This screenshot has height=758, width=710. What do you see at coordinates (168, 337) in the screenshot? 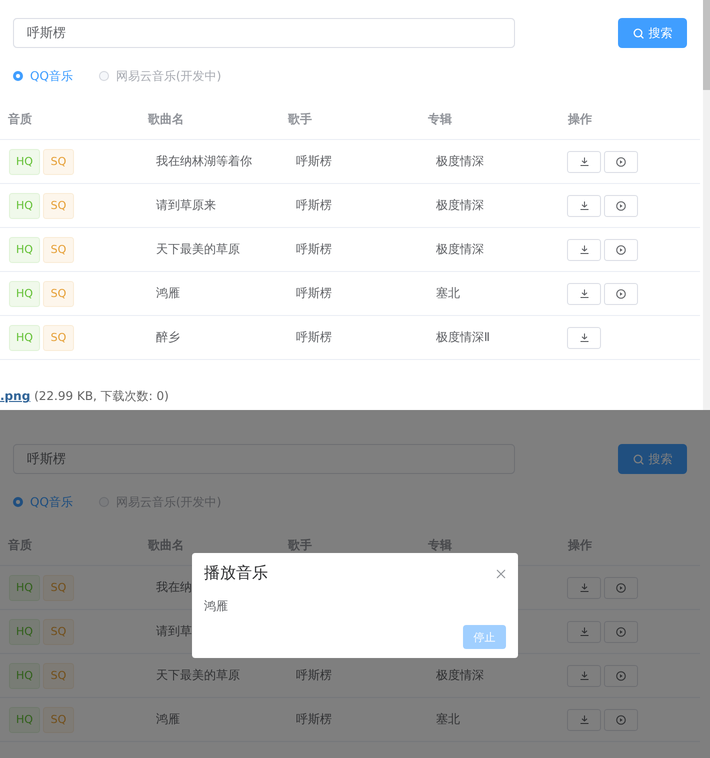
I see `song-name: 醉乡` at bounding box center [168, 337].